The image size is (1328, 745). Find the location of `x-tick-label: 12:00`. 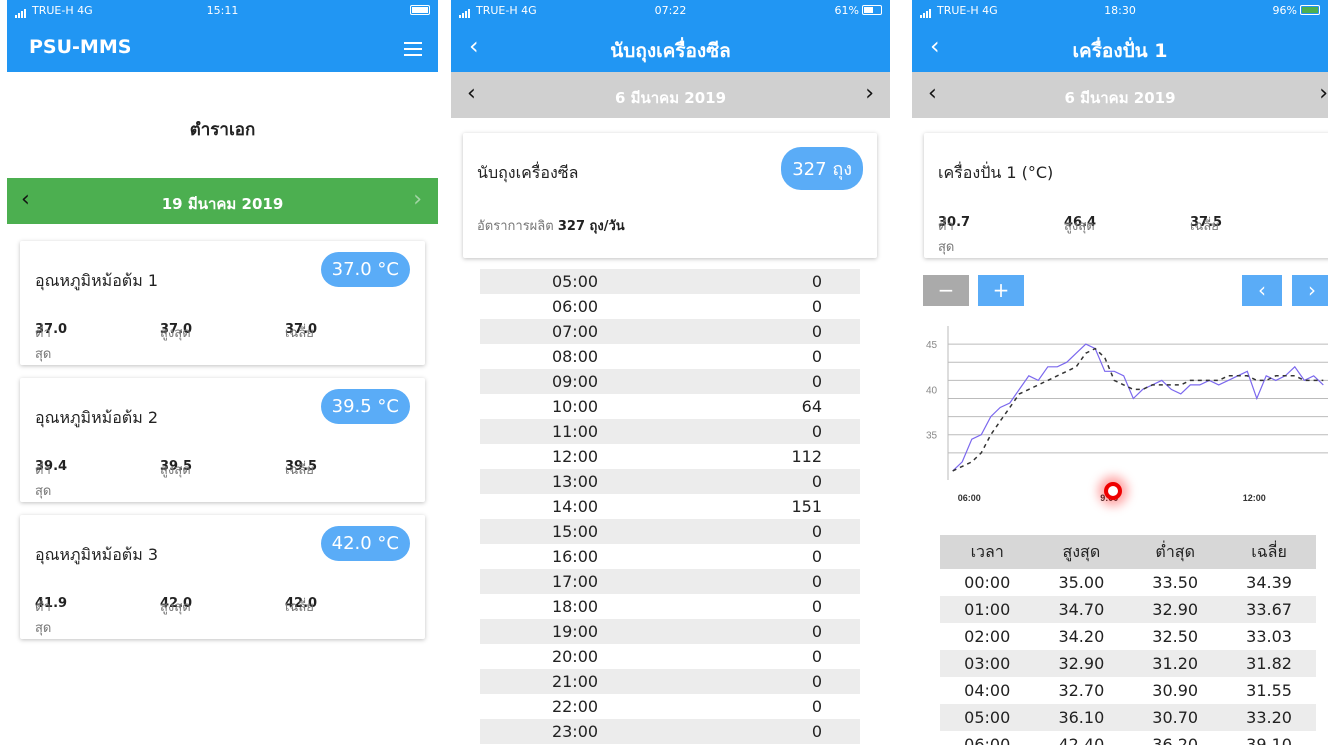

x-tick-label: 12:00 is located at coordinates (1254, 498).